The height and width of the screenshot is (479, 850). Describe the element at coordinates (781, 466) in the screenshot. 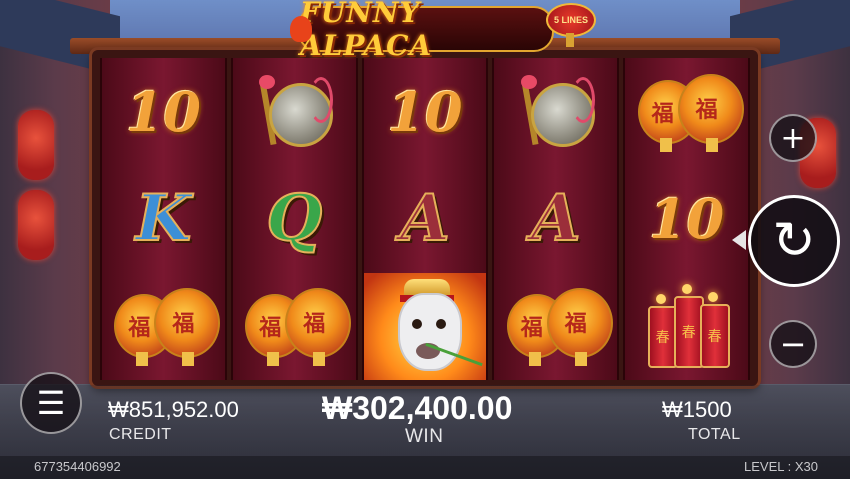

I see `level-indicator: LEVEL : X30` at that location.